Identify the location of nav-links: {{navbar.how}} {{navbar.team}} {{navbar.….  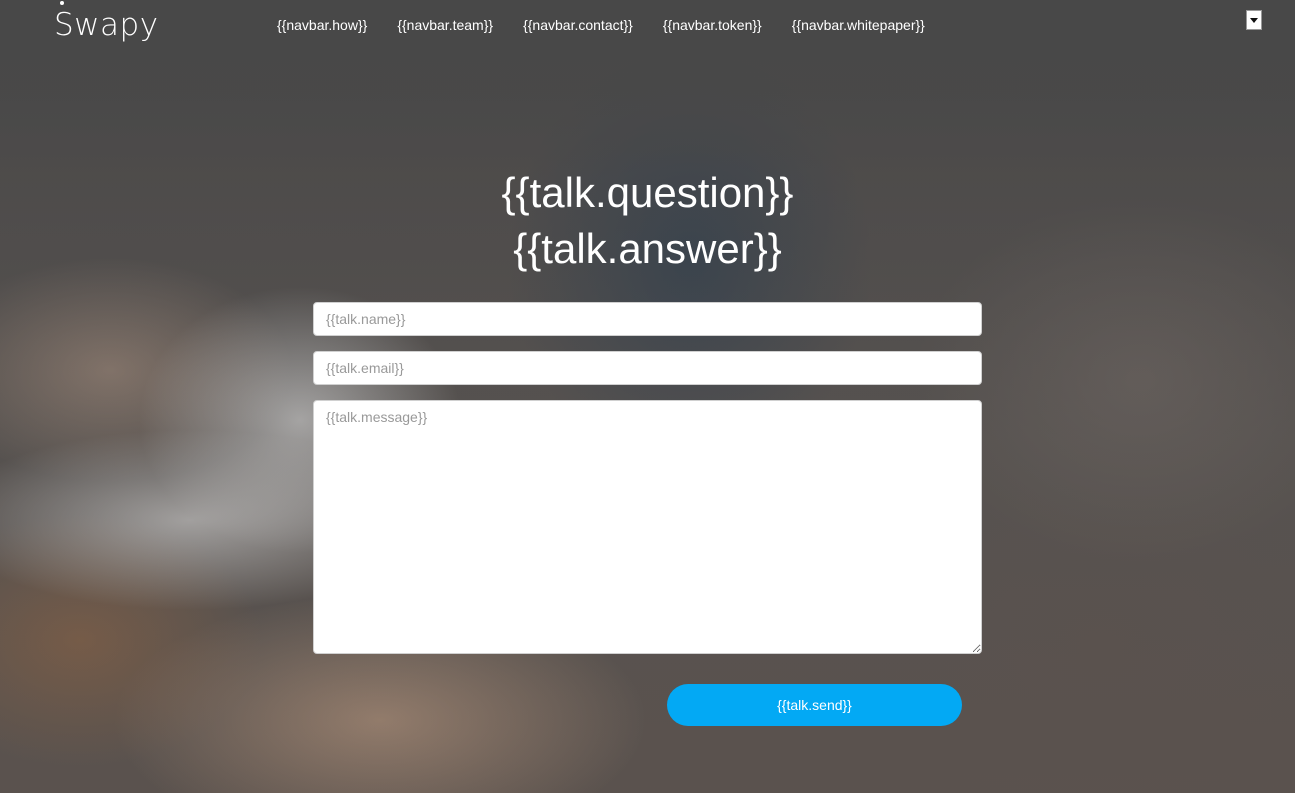
(601, 25).